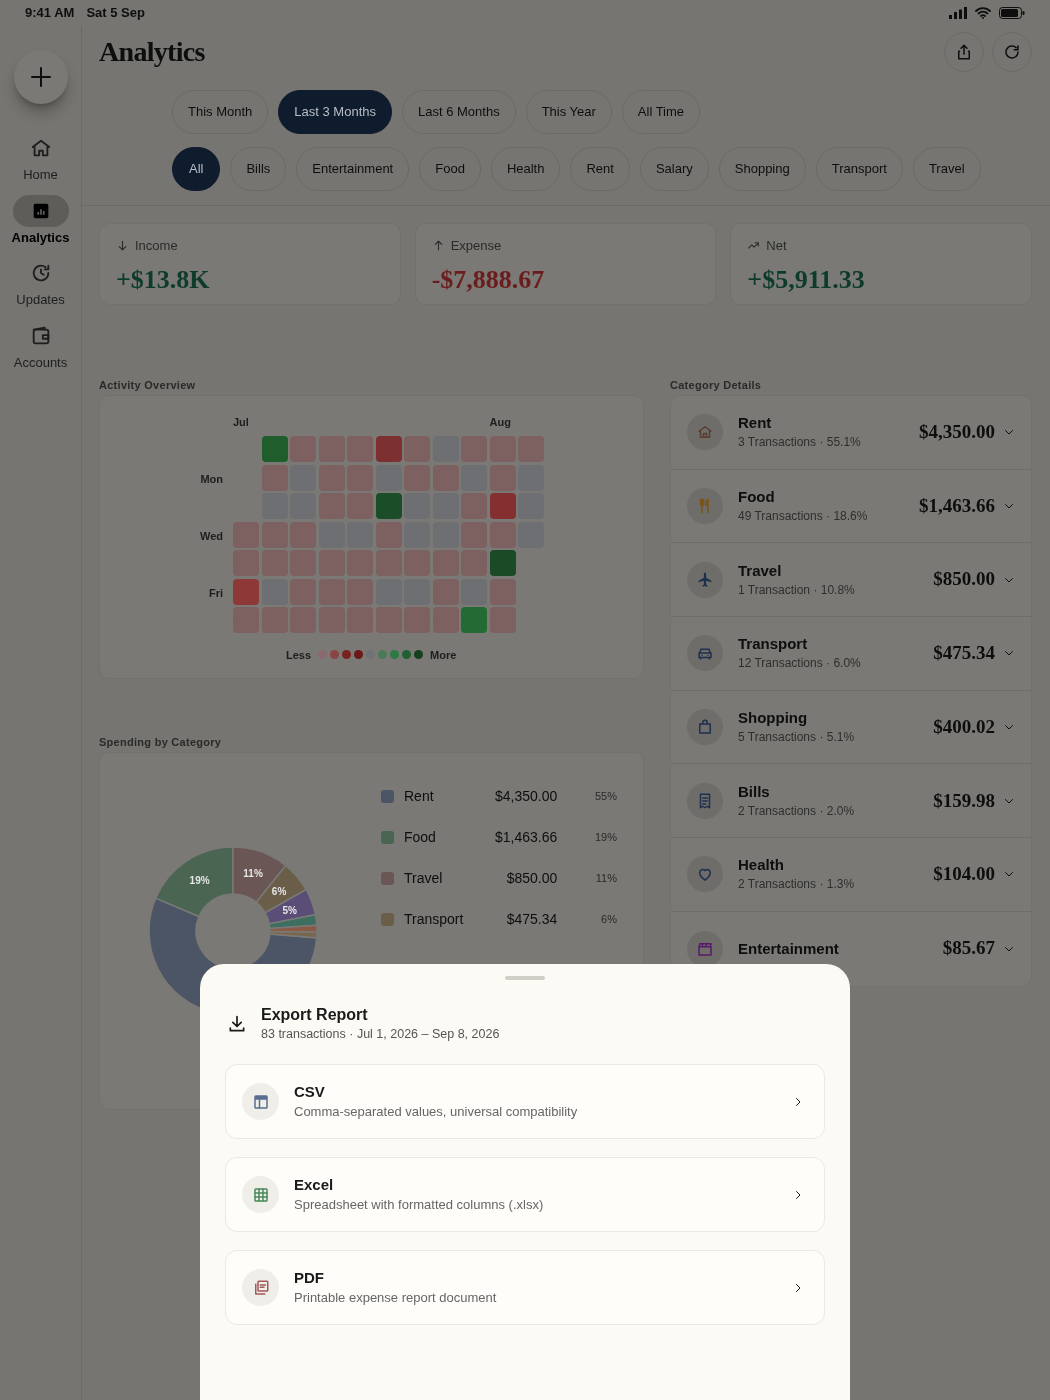  I want to click on export-option: PDF Printable expense report document, so click(525, 1287).